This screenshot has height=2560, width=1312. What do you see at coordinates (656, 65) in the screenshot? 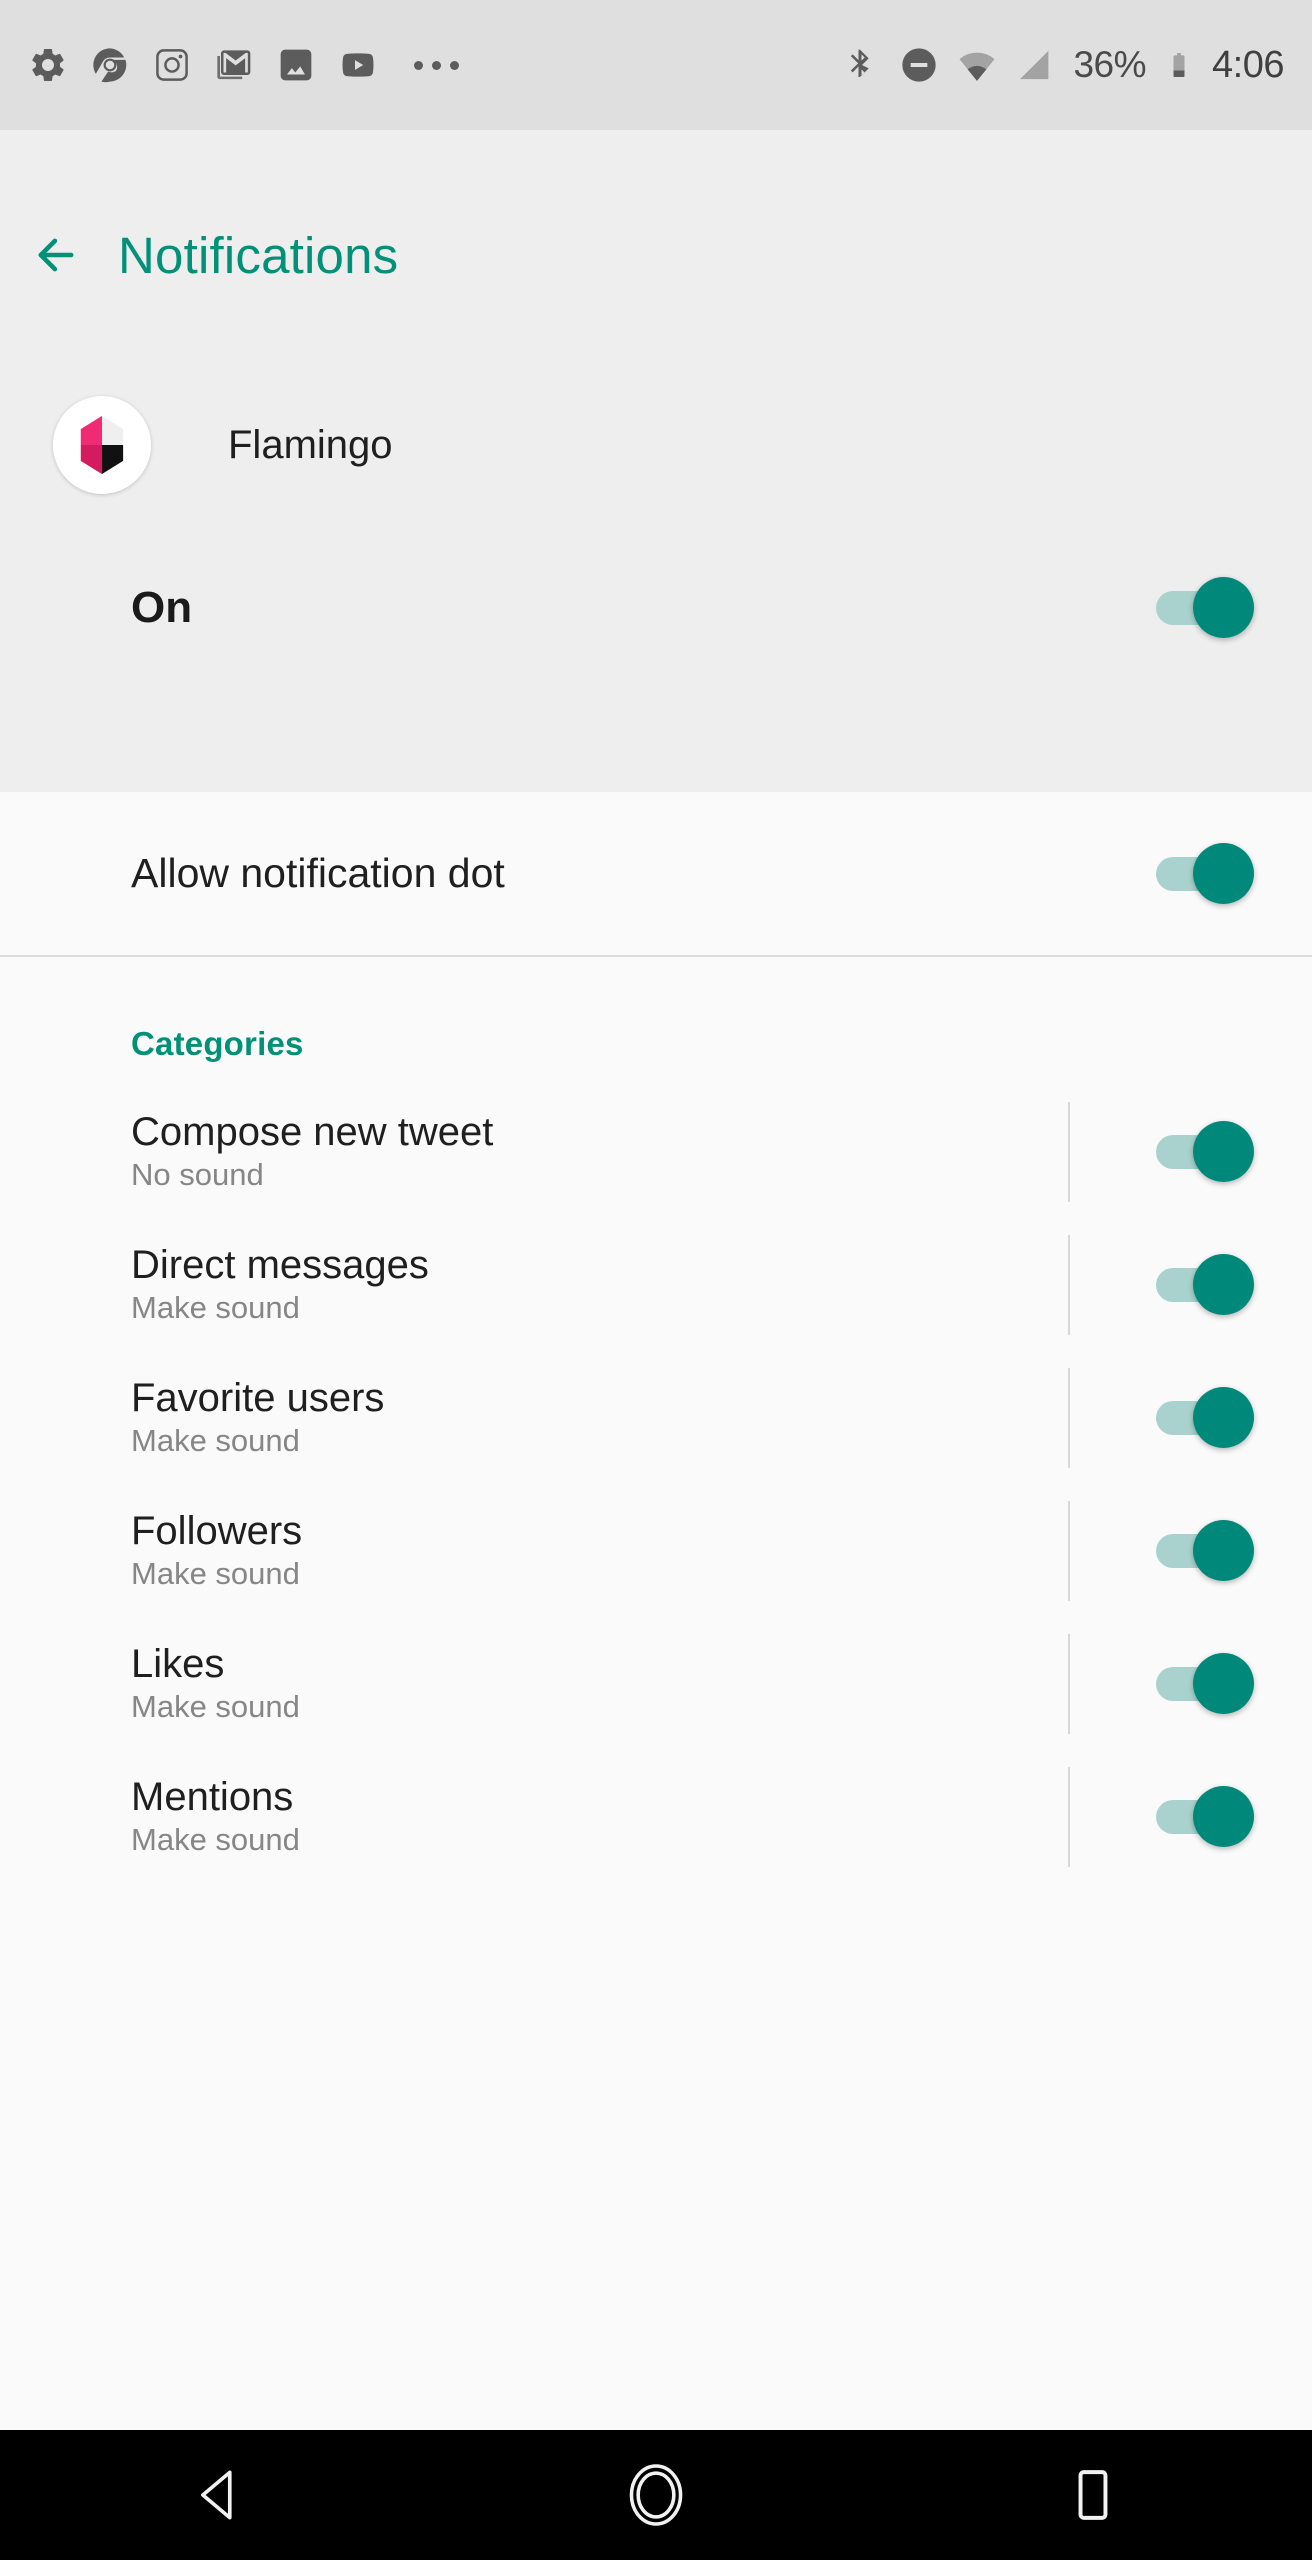
I see `status-bar: 36% 4:06` at bounding box center [656, 65].